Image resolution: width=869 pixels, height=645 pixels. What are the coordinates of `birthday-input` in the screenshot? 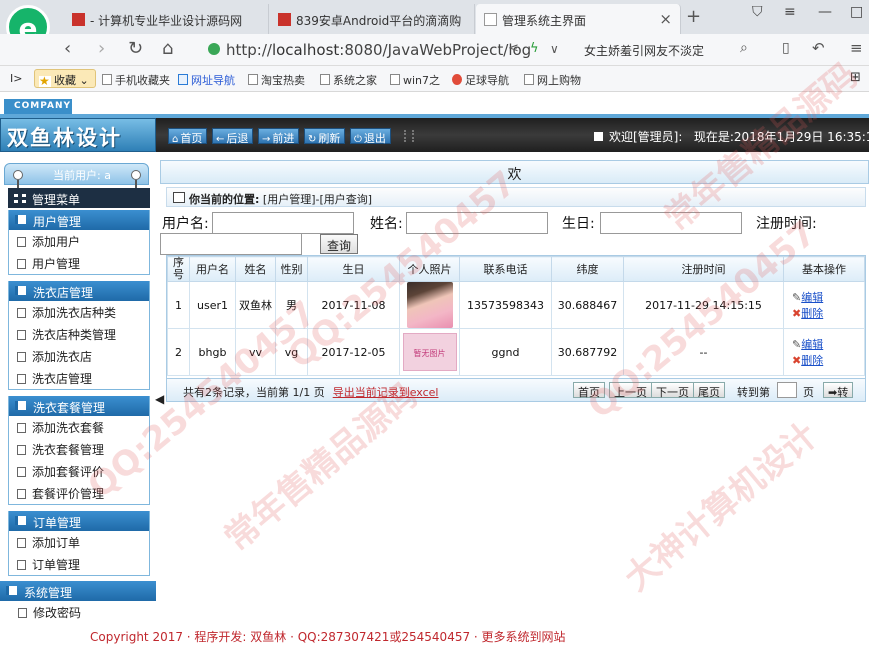 It's located at (671, 223).